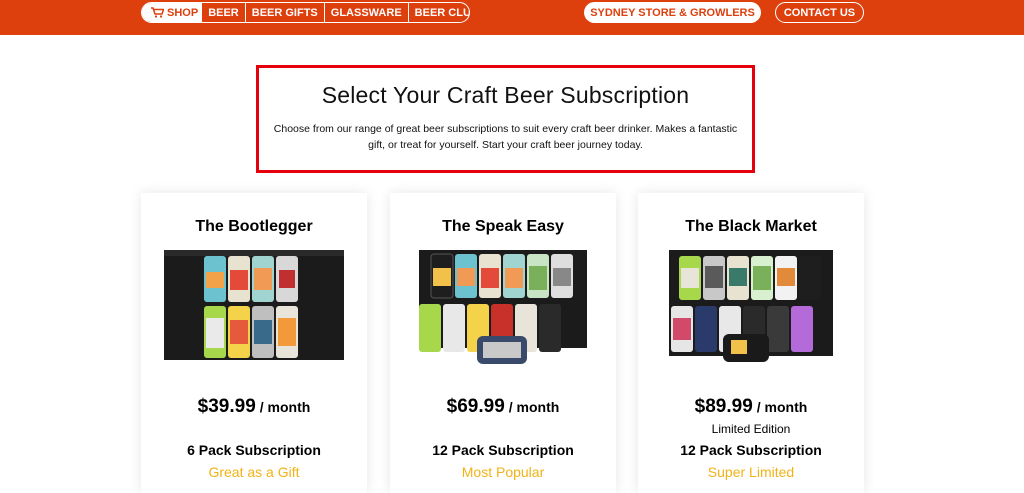  I want to click on shop-label: SHOP, so click(183, 12).